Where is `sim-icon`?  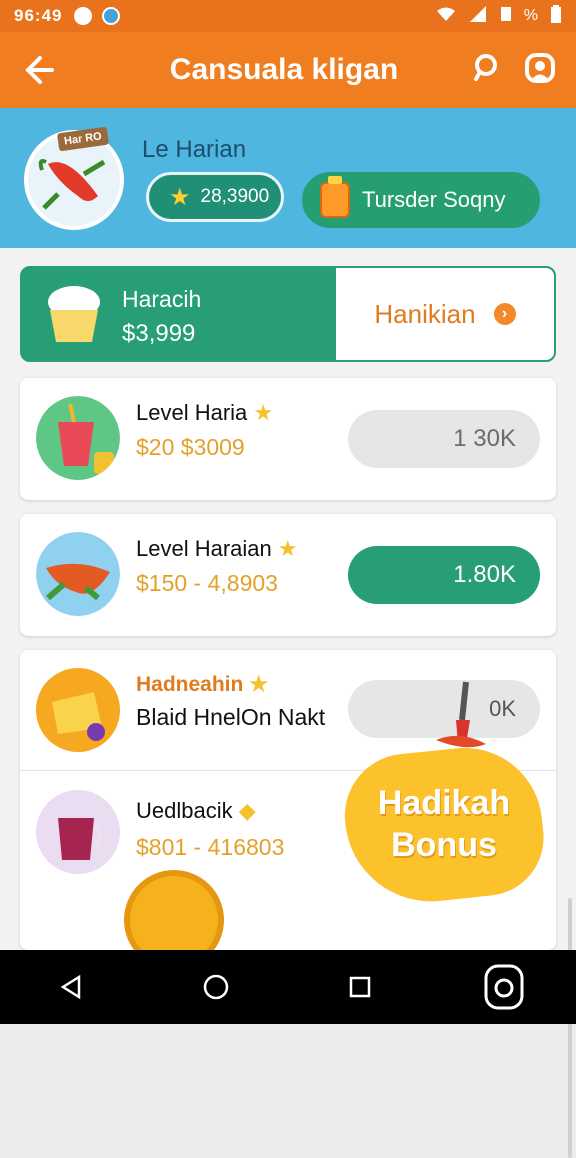 sim-icon is located at coordinates (506, 16).